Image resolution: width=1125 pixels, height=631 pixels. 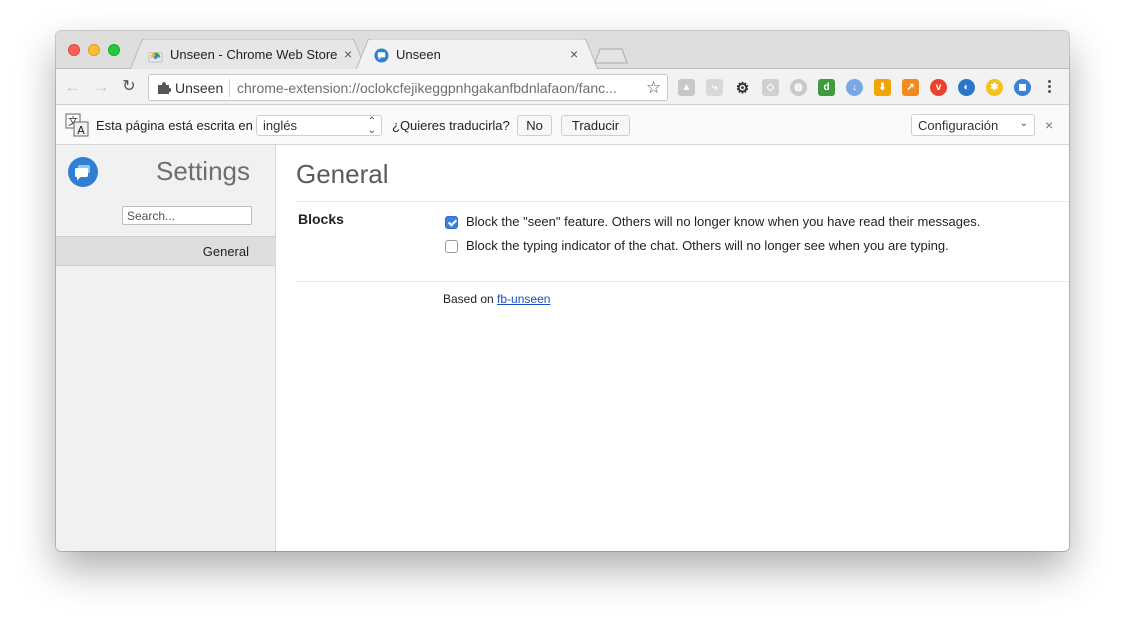 I want to click on omnibox-divider, so click(x=229, y=88).